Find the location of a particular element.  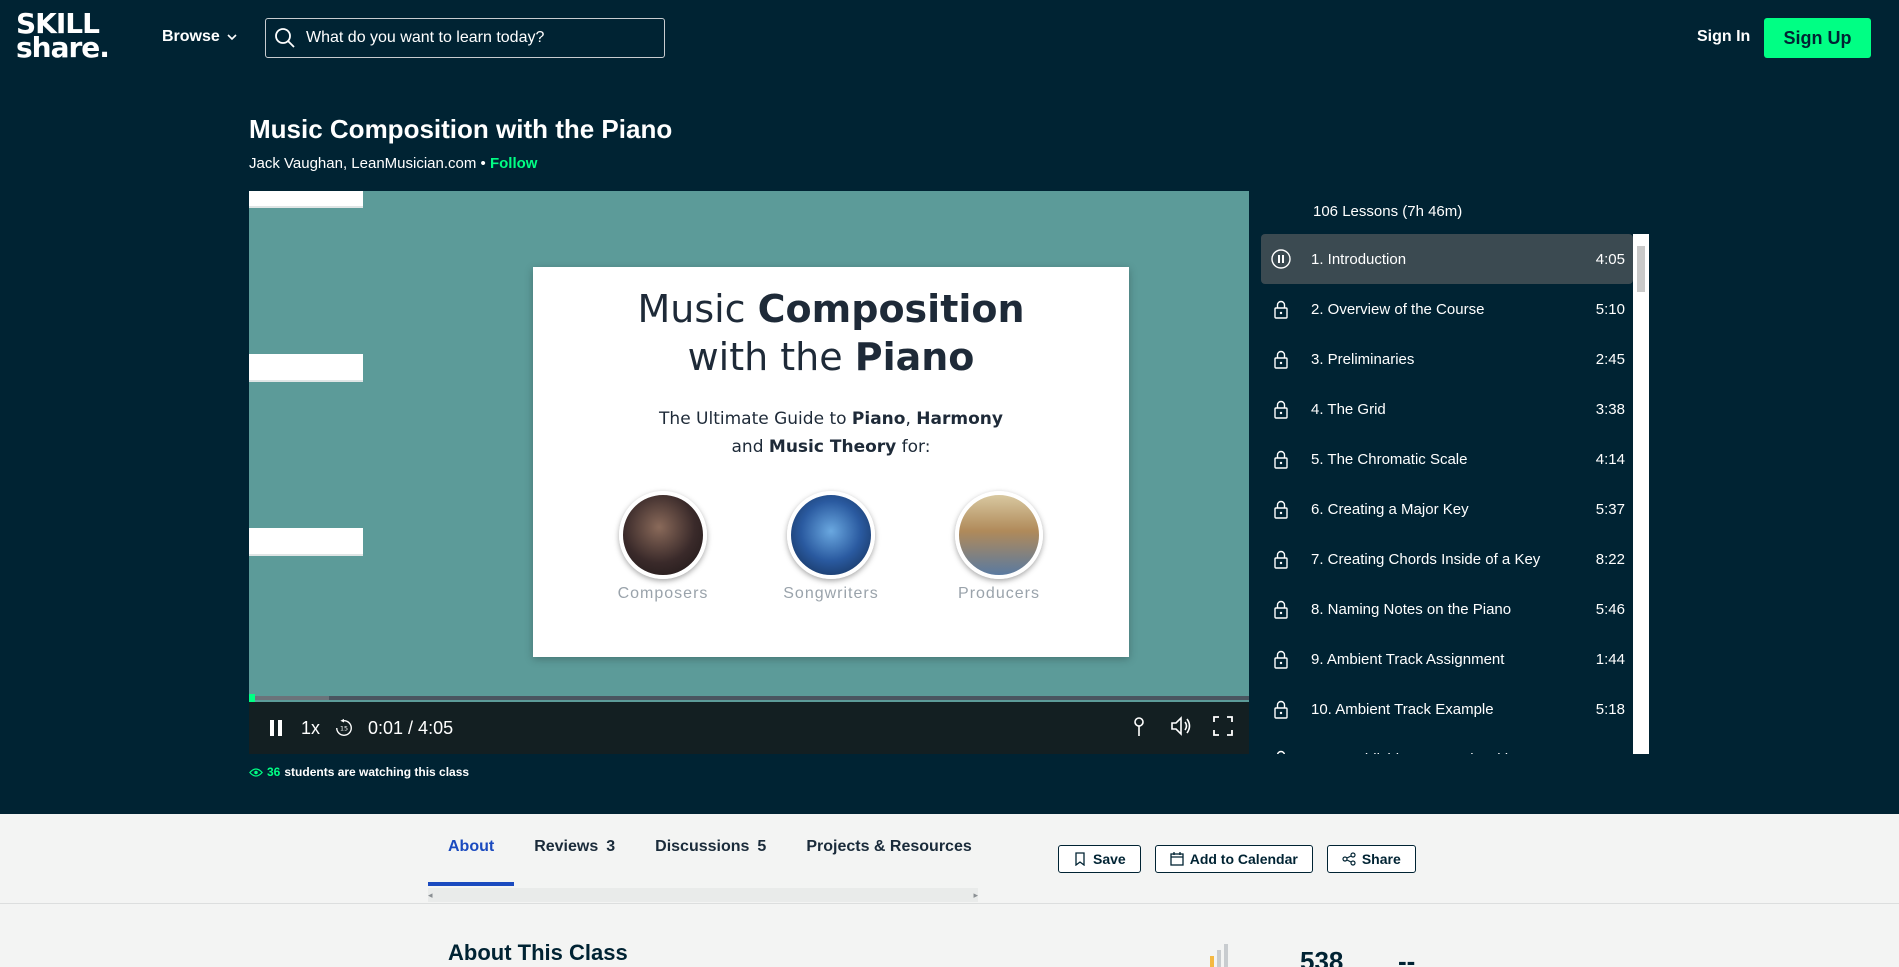

lesson-item: 1. Introduction 4:05 is located at coordinates (1447, 259).